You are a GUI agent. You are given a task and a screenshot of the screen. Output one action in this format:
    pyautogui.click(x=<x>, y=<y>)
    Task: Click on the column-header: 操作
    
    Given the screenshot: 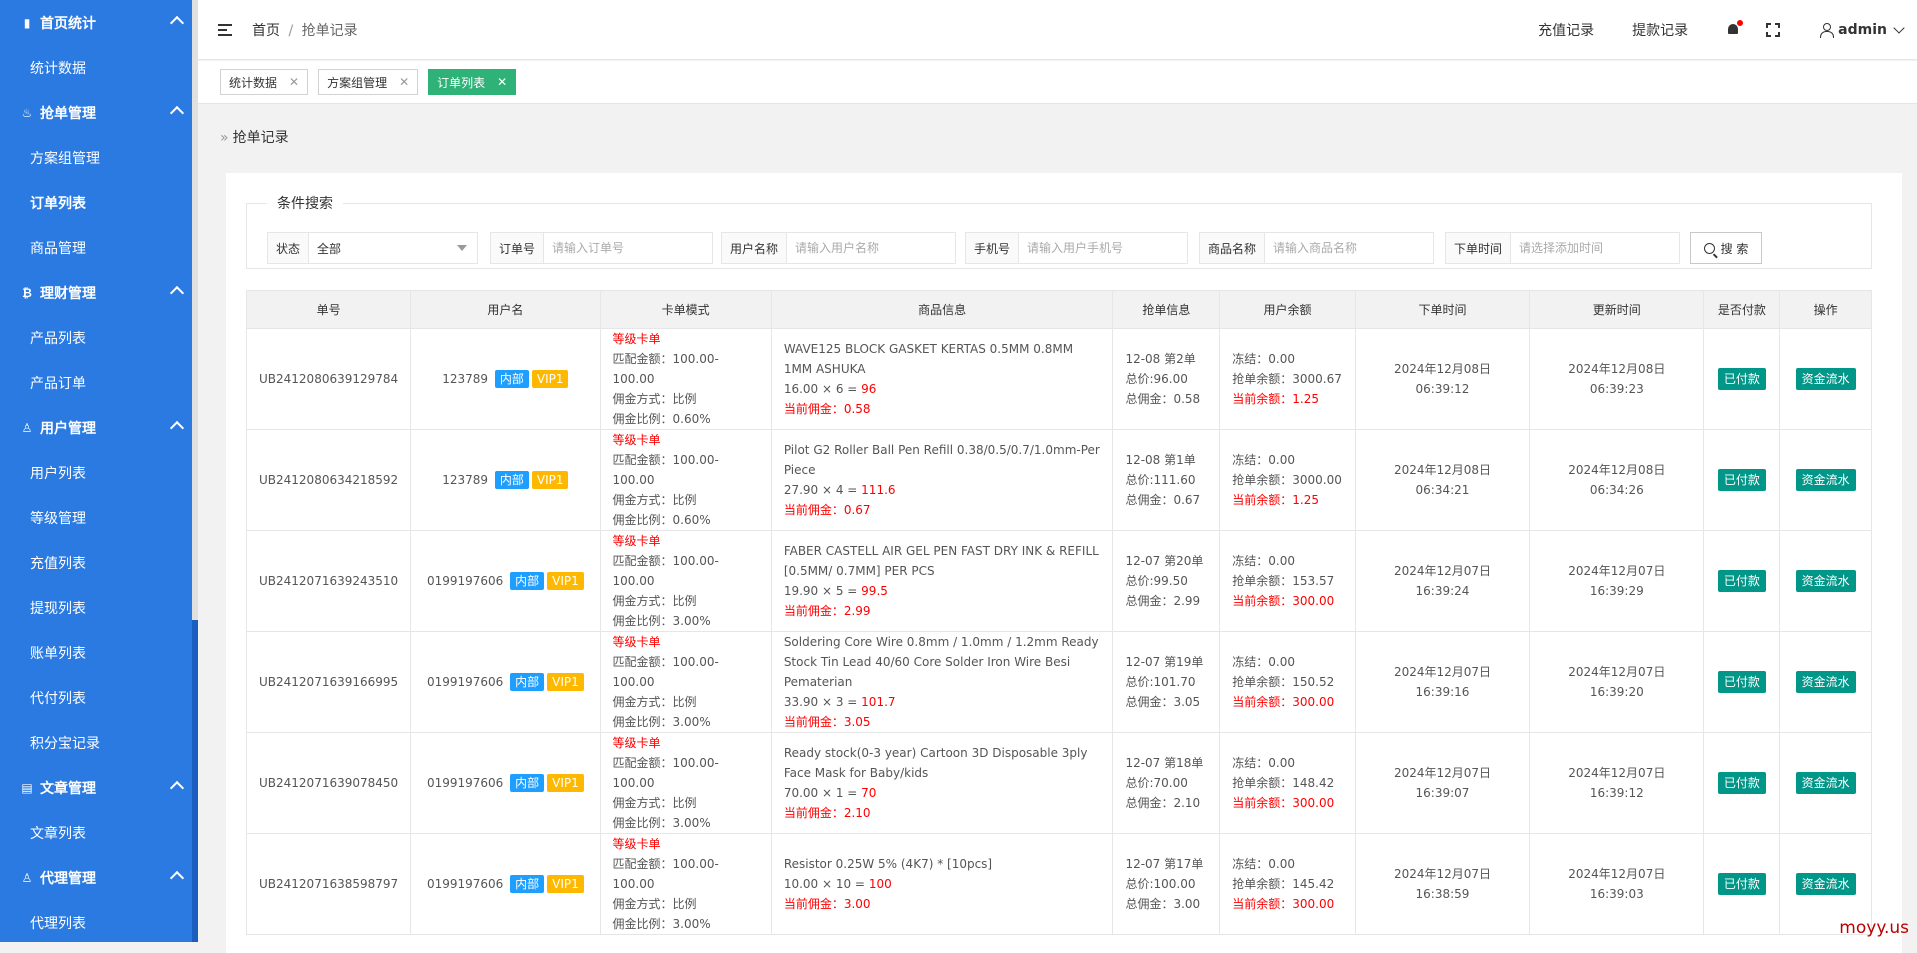 What is the action you would take?
    pyautogui.click(x=1826, y=310)
    